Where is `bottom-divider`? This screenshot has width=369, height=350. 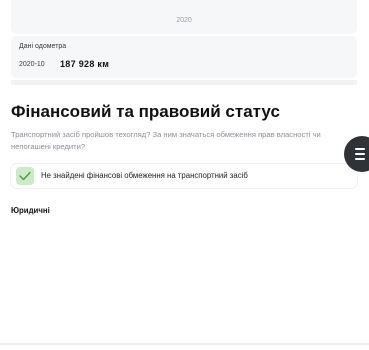 bottom-divider is located at coordinates (184, 344).